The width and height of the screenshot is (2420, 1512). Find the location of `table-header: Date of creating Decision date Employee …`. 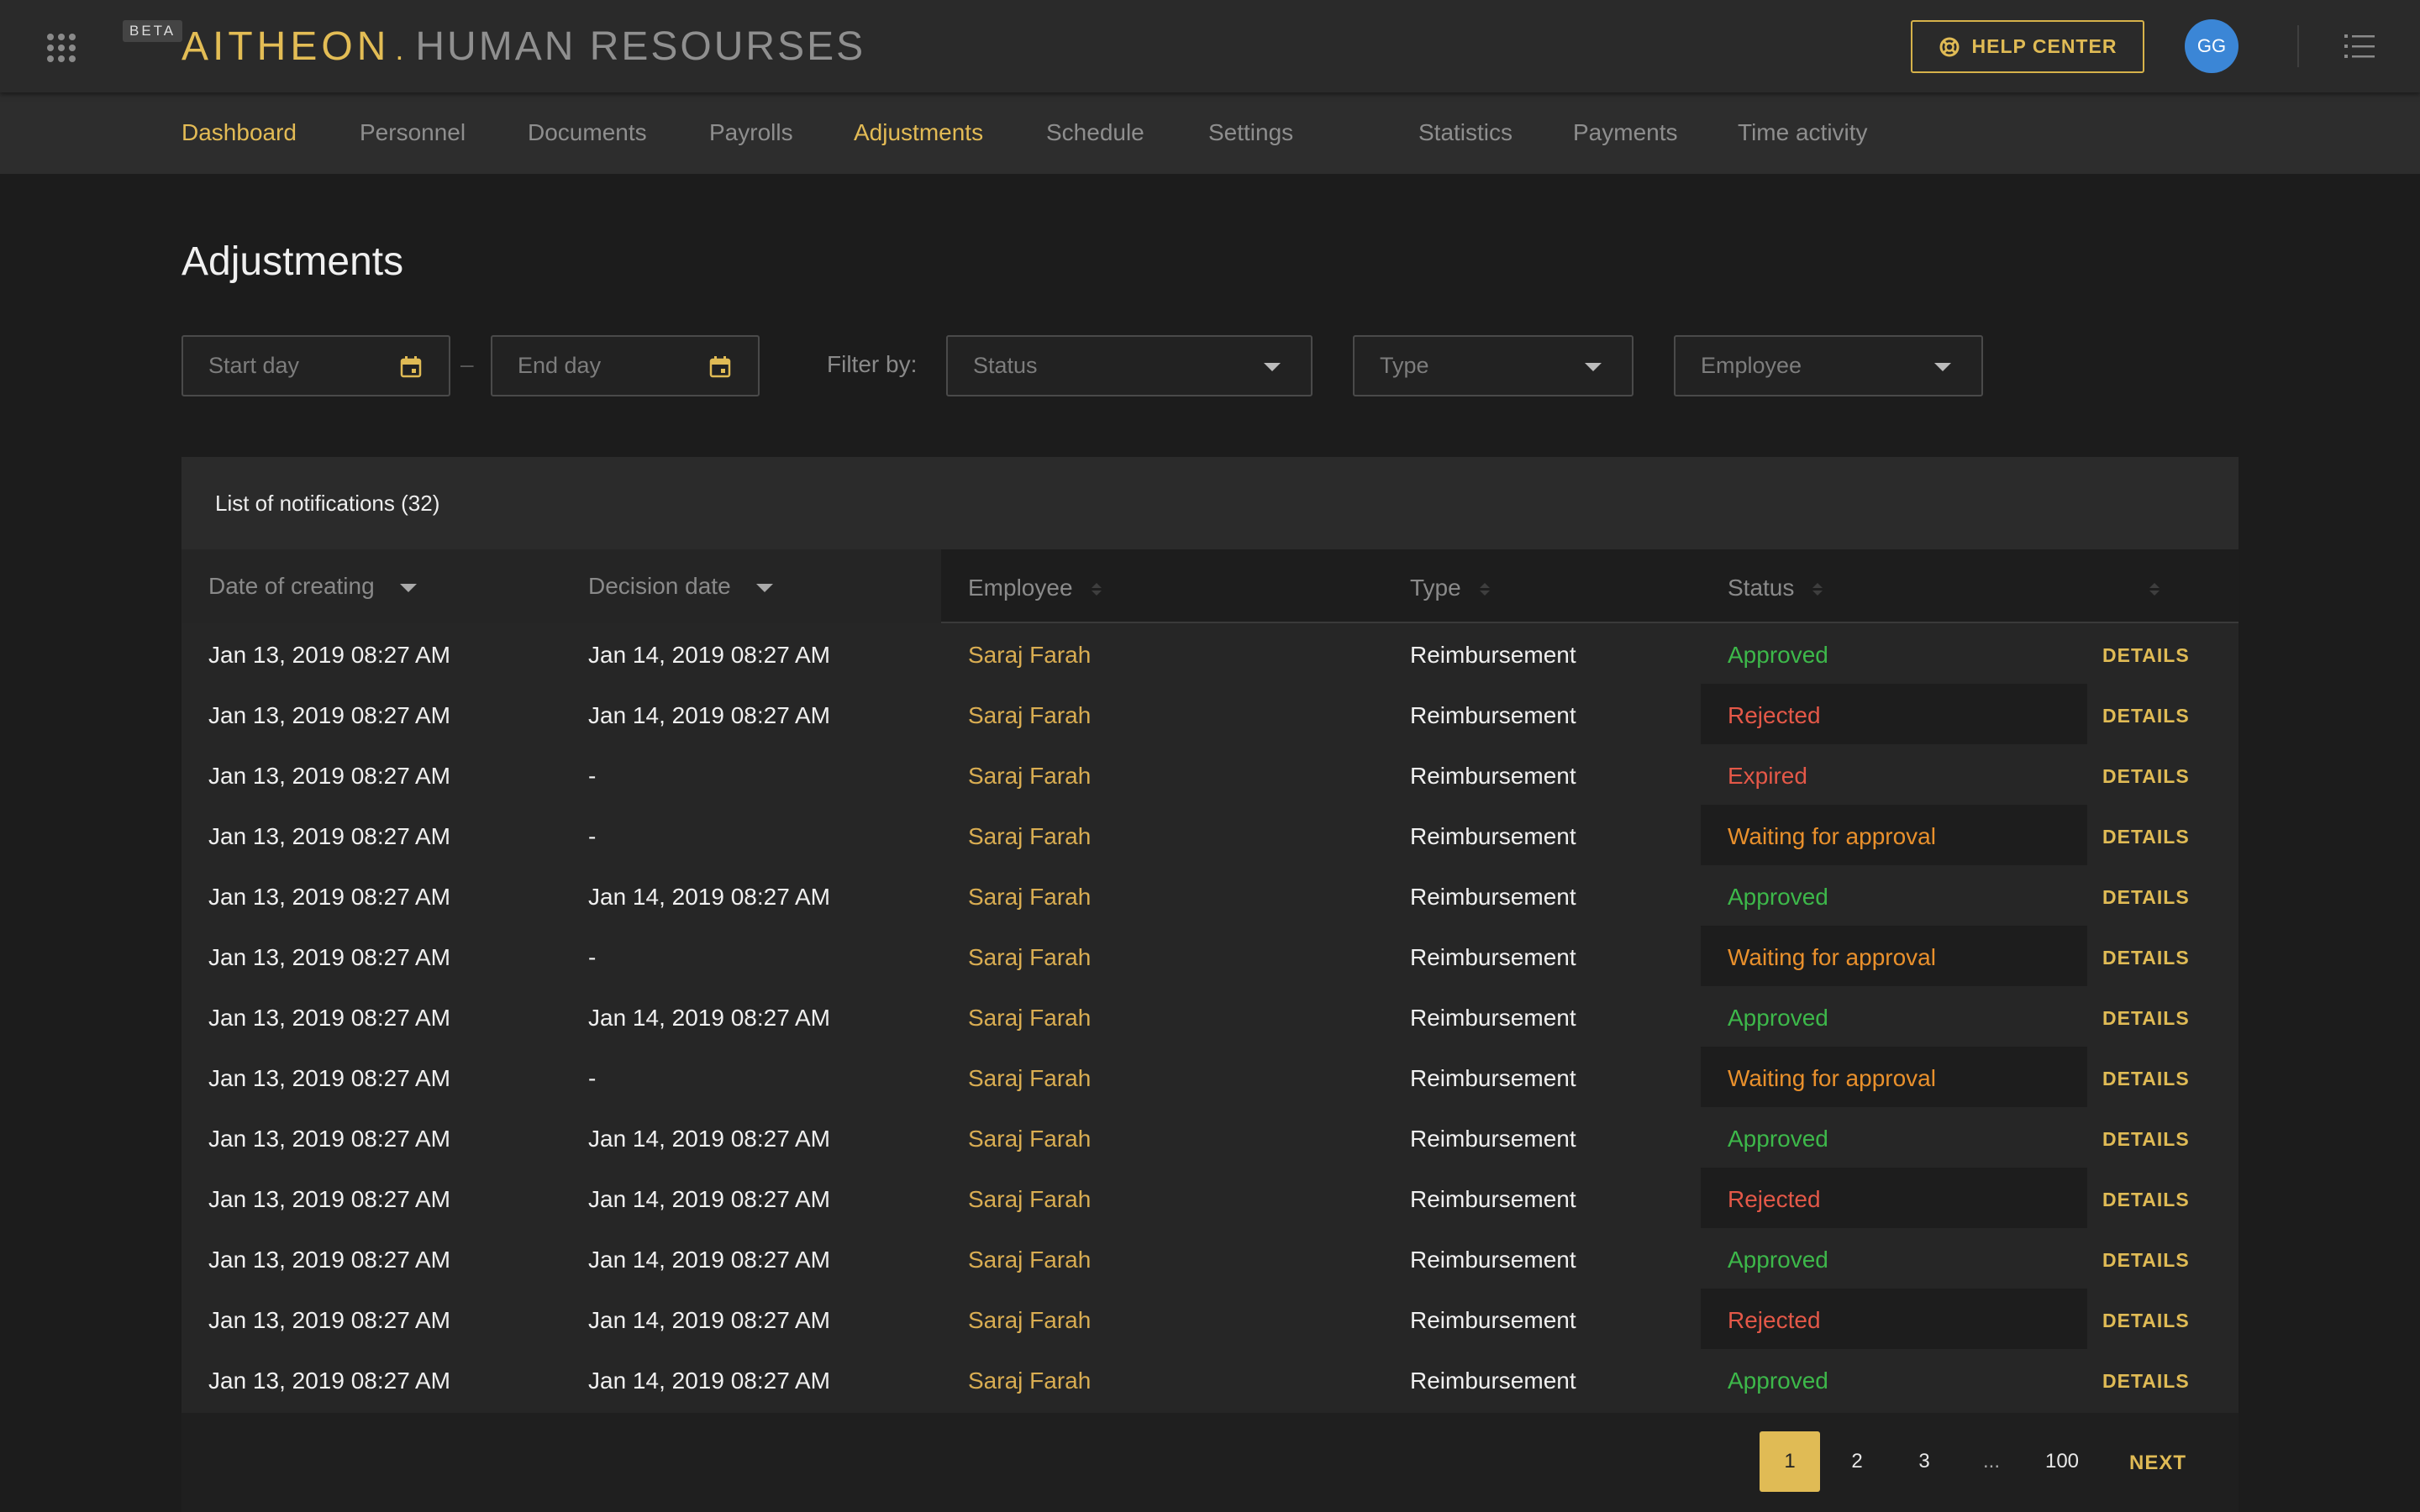

table-header: Date of creating Decision date Employee … is located at coordinates (1210, 586).